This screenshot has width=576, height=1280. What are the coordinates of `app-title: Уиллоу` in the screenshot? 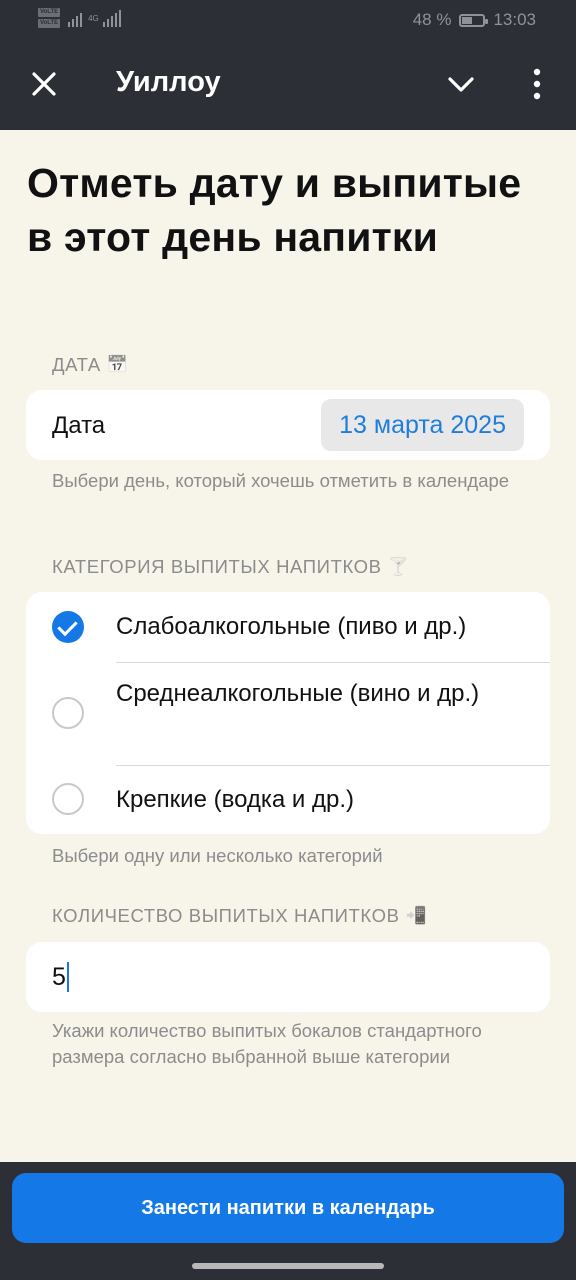 It's located at (168, 82).